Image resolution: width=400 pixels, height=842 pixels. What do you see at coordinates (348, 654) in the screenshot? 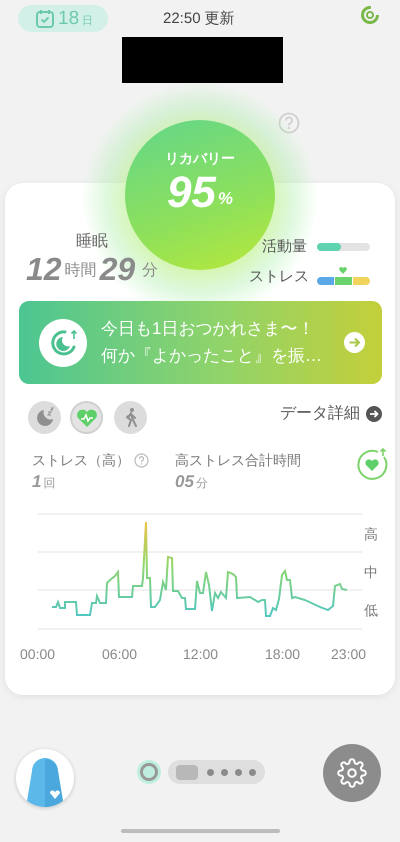
I see `axis-label: 23:00` at bounding box center [348, 654].